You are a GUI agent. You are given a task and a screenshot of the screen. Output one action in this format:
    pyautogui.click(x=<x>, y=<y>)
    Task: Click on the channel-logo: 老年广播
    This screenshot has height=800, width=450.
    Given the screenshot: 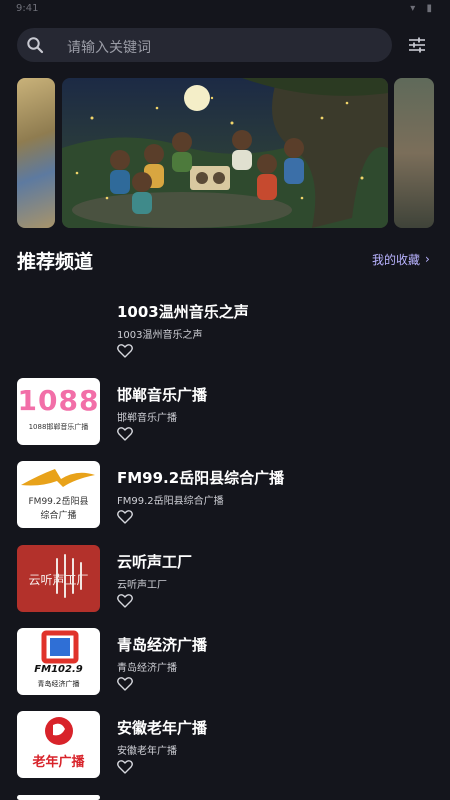 What is the action you would take?
    pyautogui.click(x=58, y=744)
    